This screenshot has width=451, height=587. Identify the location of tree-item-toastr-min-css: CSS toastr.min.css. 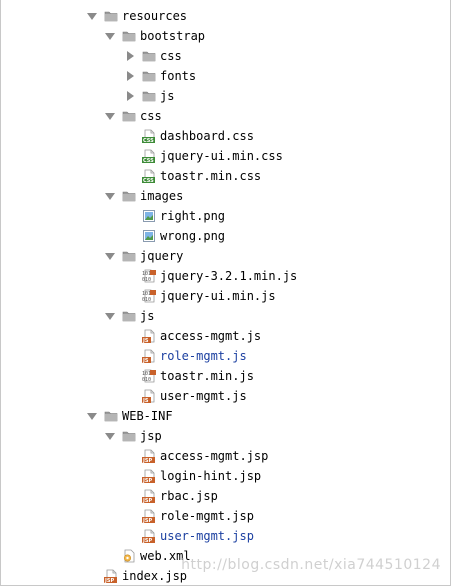
(192, 176).